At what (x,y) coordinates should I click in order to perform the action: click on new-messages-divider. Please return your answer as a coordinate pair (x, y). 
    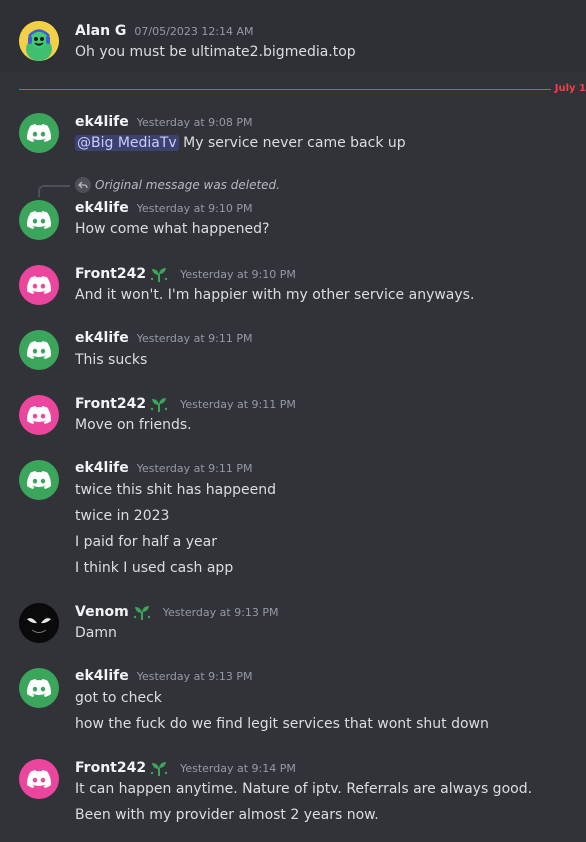
    Looking at the image, I should click on (302, 89).